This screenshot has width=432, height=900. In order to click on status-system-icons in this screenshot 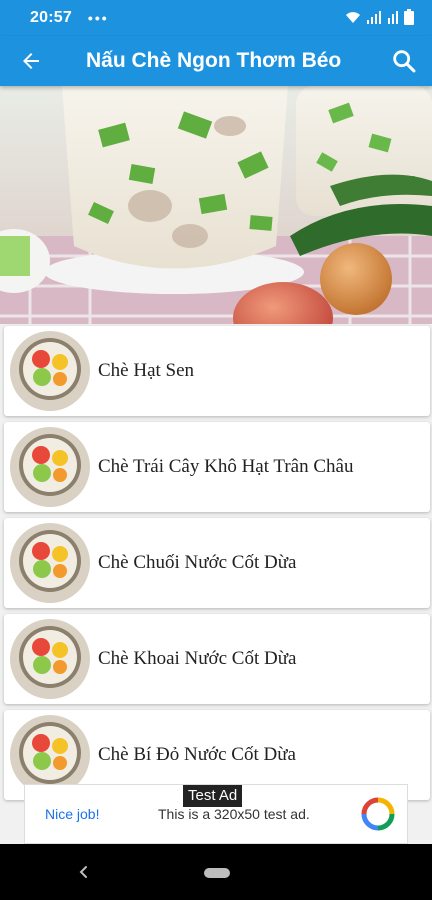, I will do `click(379, 17)`.